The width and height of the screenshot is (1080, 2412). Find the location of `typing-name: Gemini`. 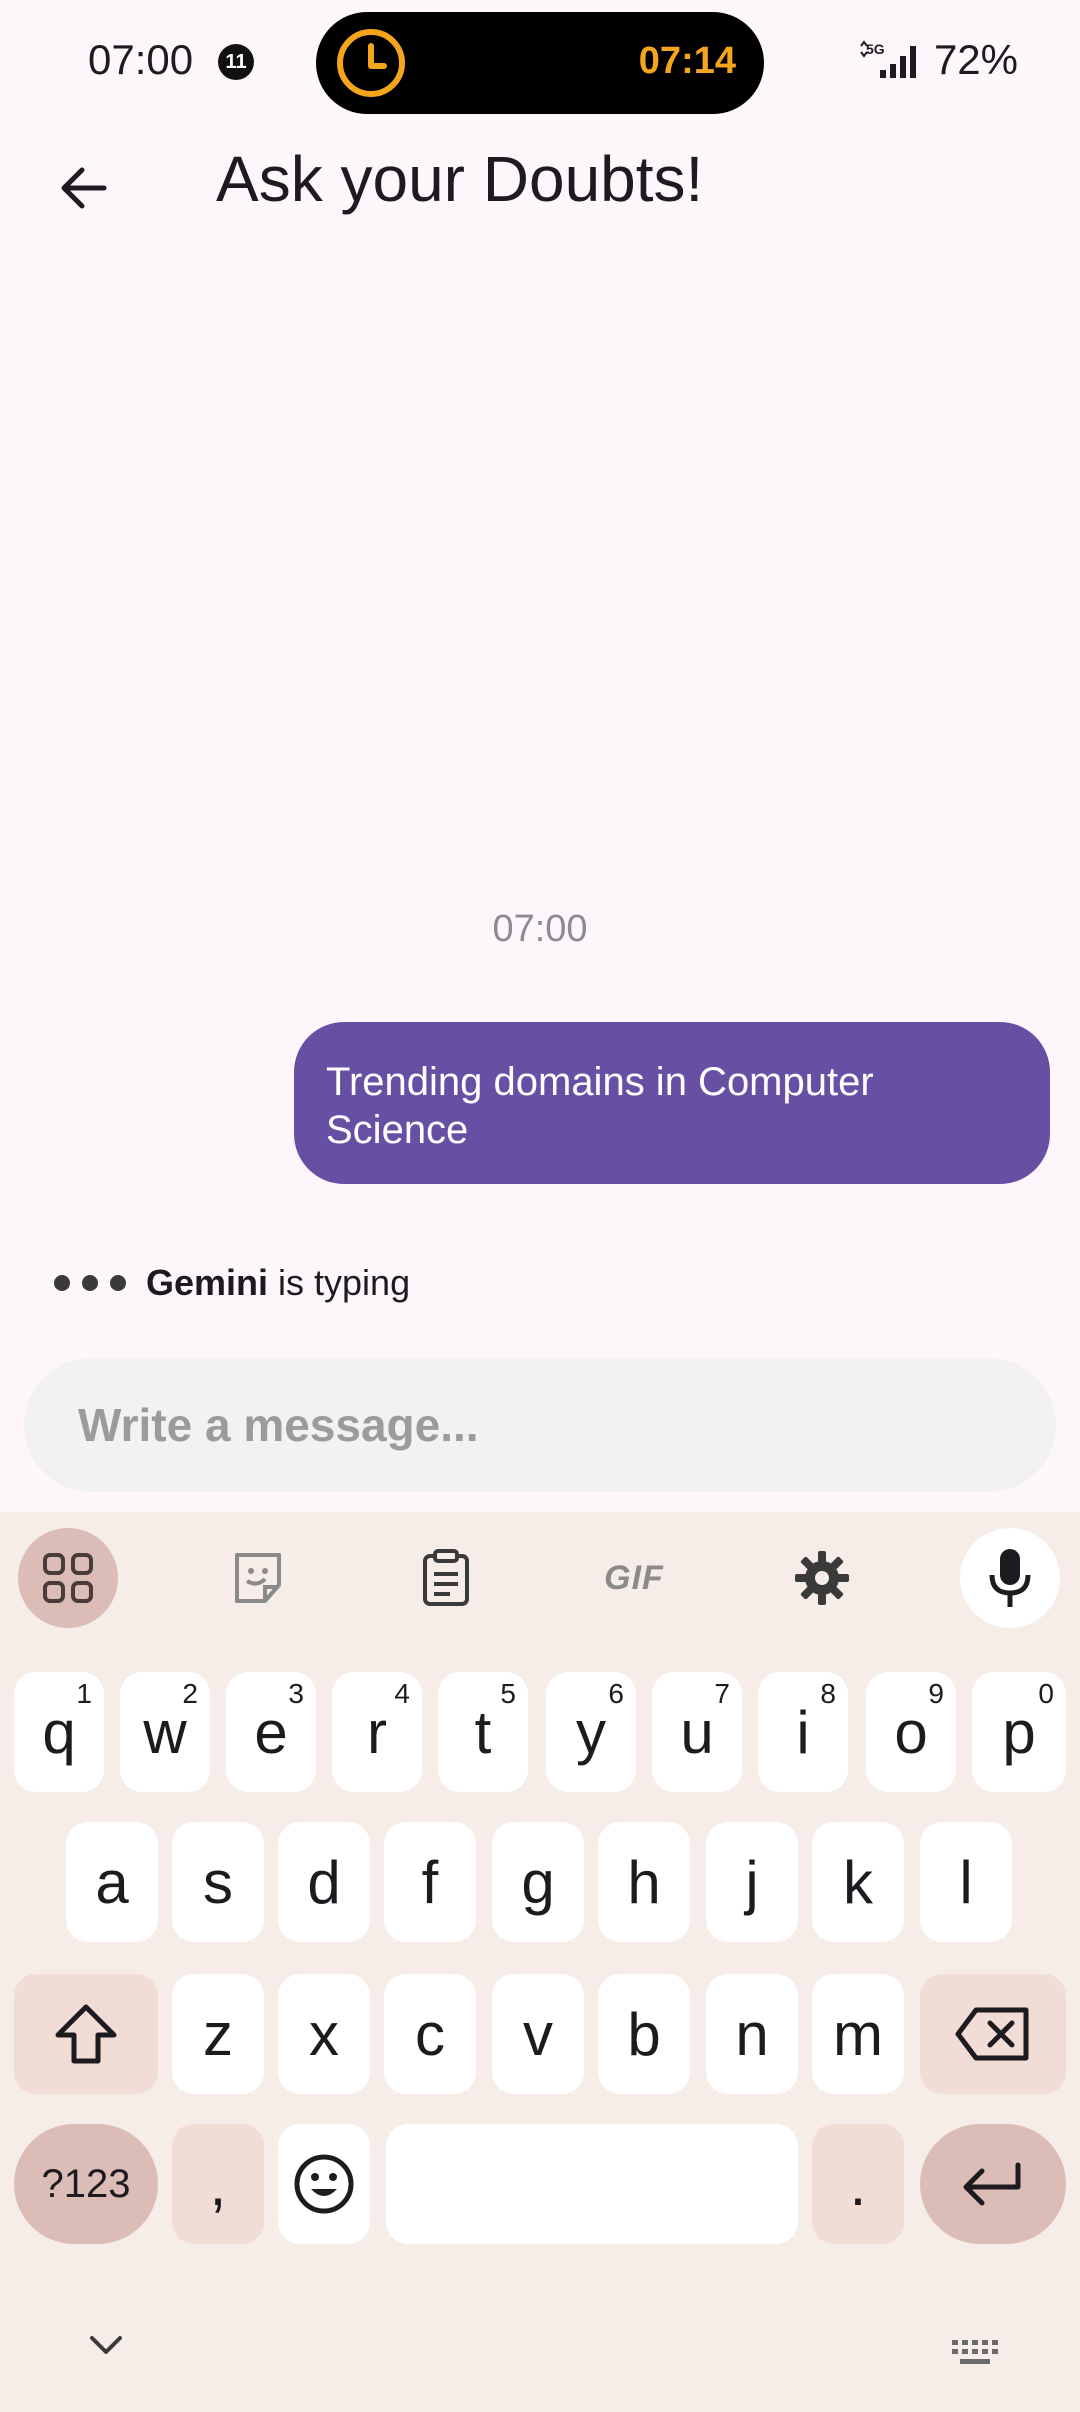

typing-name: Gemini is located at coordinates (207, 1282).